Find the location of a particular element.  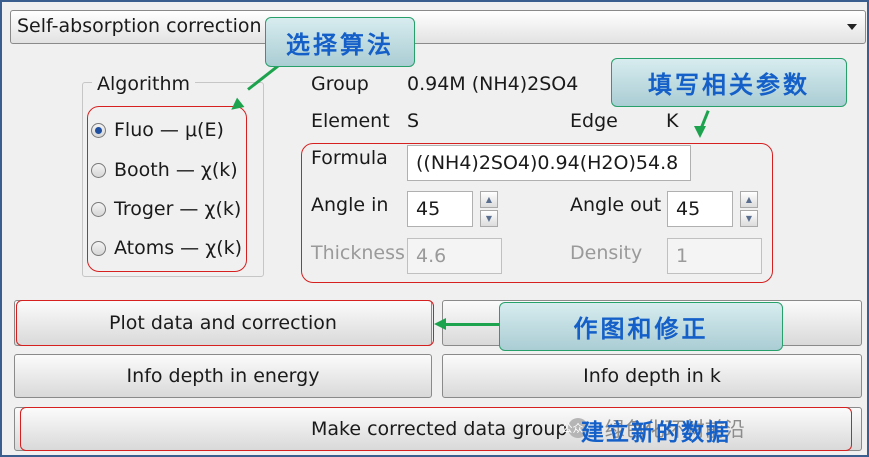

chevron-down-icon is located at coordinates (852, 27).